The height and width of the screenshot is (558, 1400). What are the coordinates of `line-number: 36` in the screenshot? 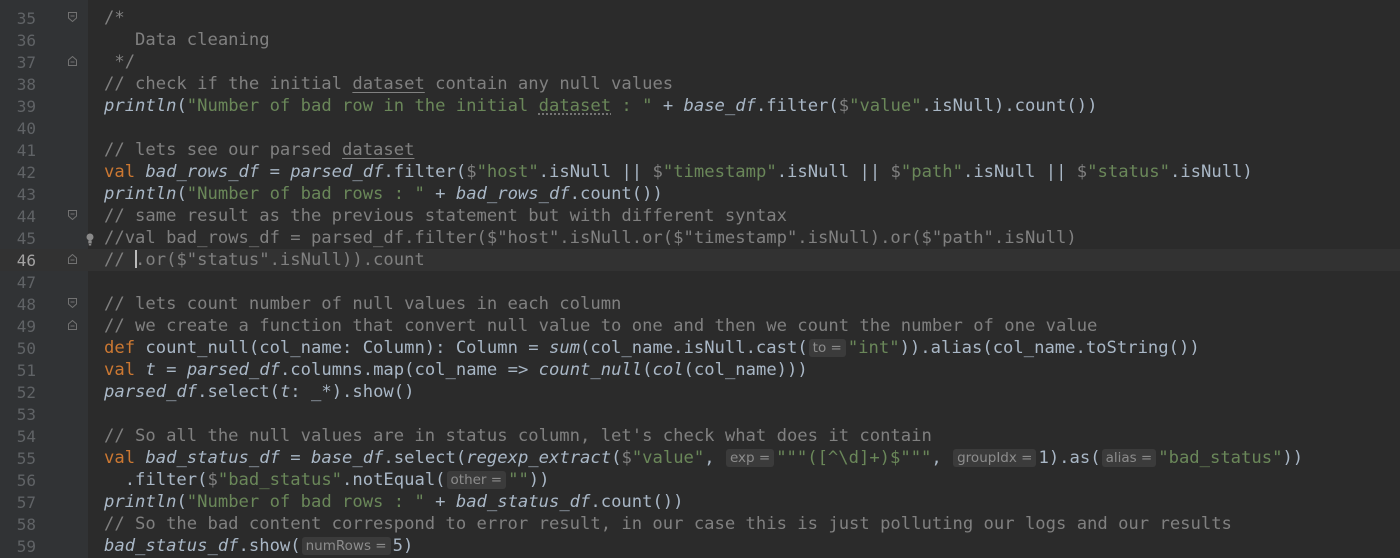 It's located at (18, 41).